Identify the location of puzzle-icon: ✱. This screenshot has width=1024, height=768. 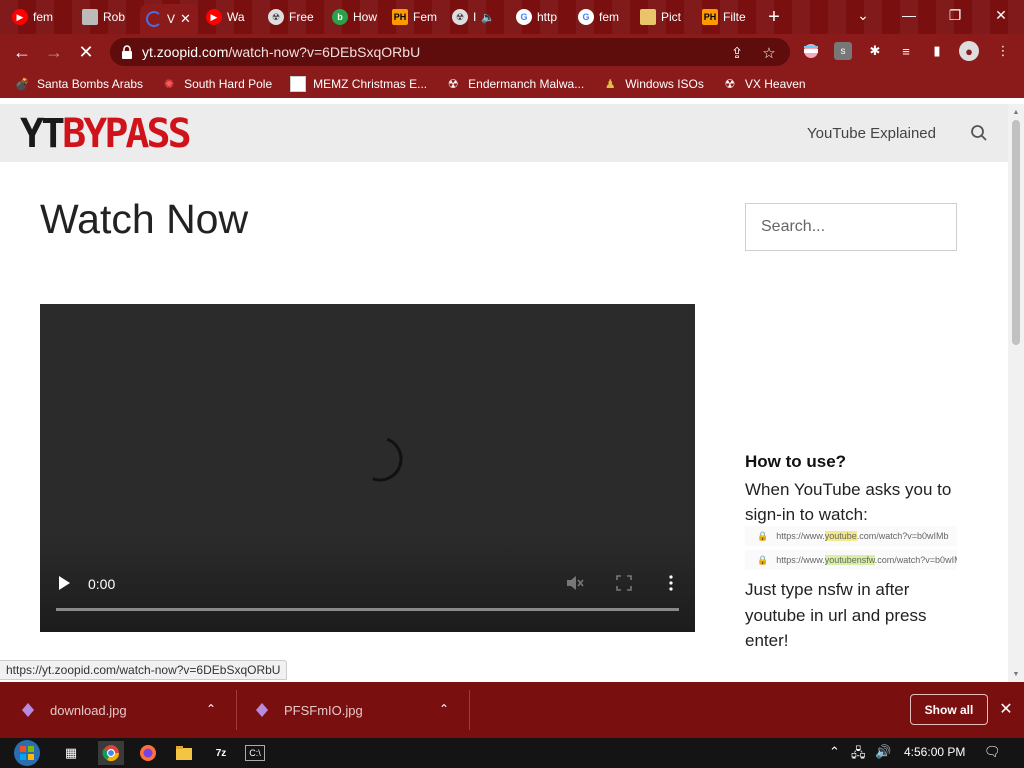
(875, 51).